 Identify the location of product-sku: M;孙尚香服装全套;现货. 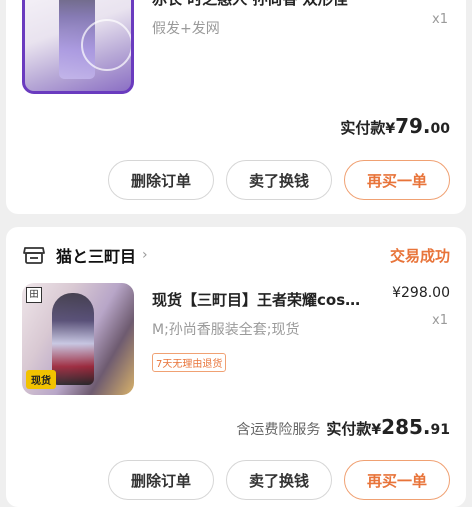
(226, 330).